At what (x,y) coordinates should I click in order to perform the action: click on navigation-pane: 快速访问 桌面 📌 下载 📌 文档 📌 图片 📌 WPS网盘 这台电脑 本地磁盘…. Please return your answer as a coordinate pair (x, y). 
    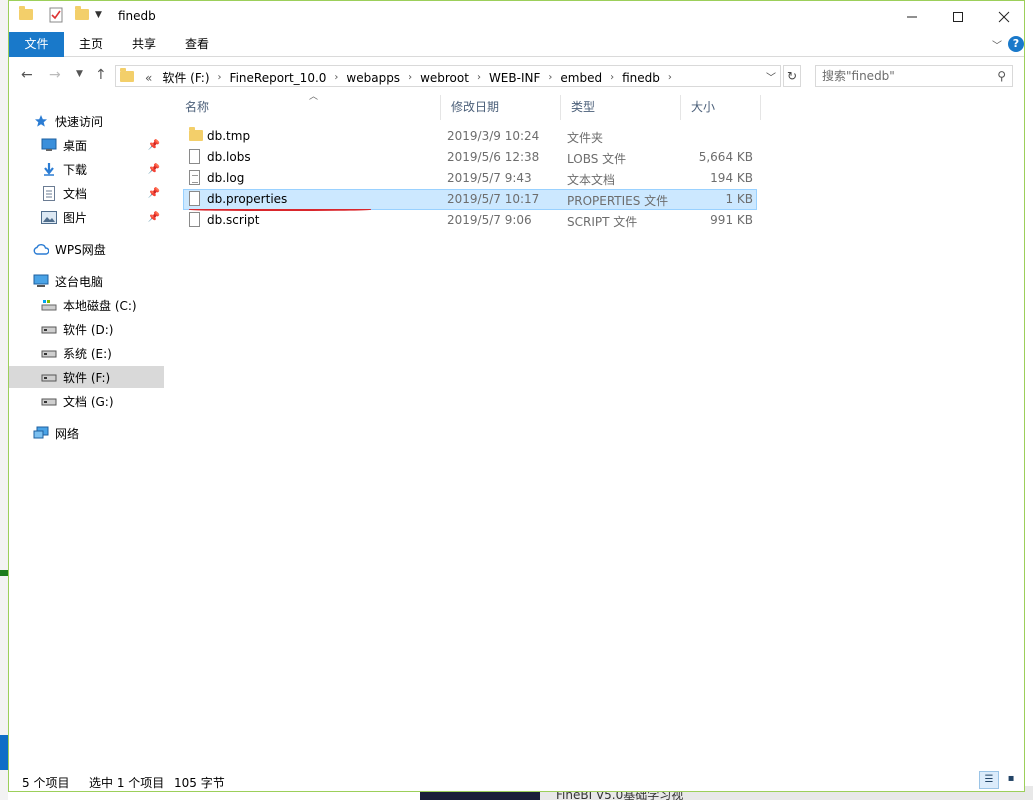
    Looking at the image, I should click on (87, 430).